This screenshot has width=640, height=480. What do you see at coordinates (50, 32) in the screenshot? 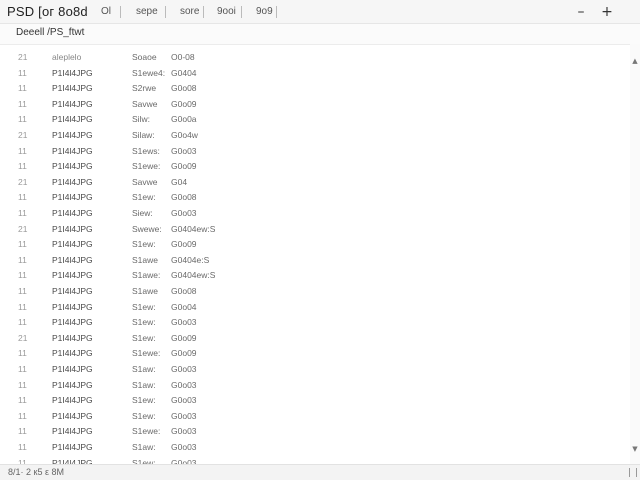
I see `current-path: Deeell /PS_ftwt` at bounding box center [50, 32].